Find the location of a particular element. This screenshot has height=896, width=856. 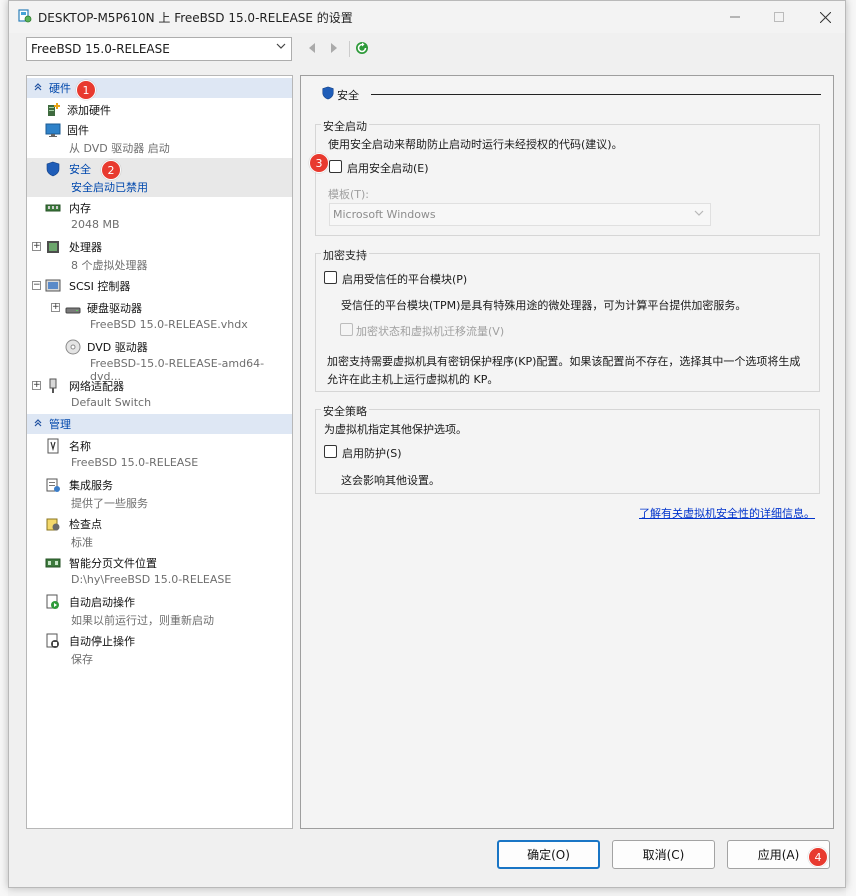

tree-item-label: 集成服务 is located at coordinates (91, 485).